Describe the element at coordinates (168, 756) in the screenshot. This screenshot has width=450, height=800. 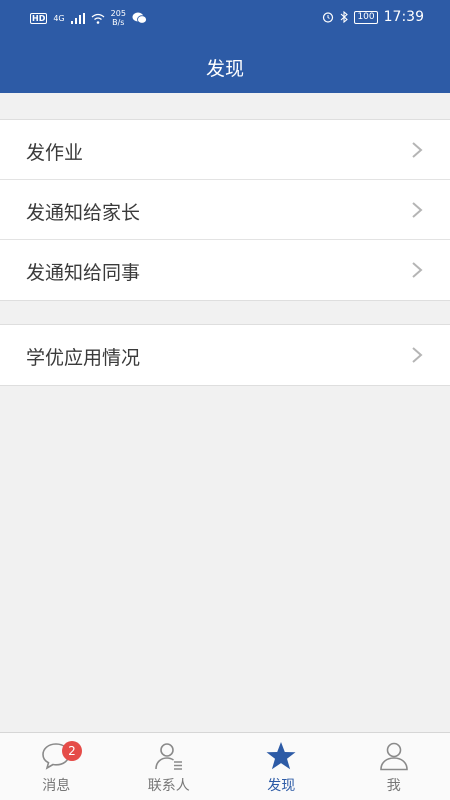
I see `contacts-icon` at that location.